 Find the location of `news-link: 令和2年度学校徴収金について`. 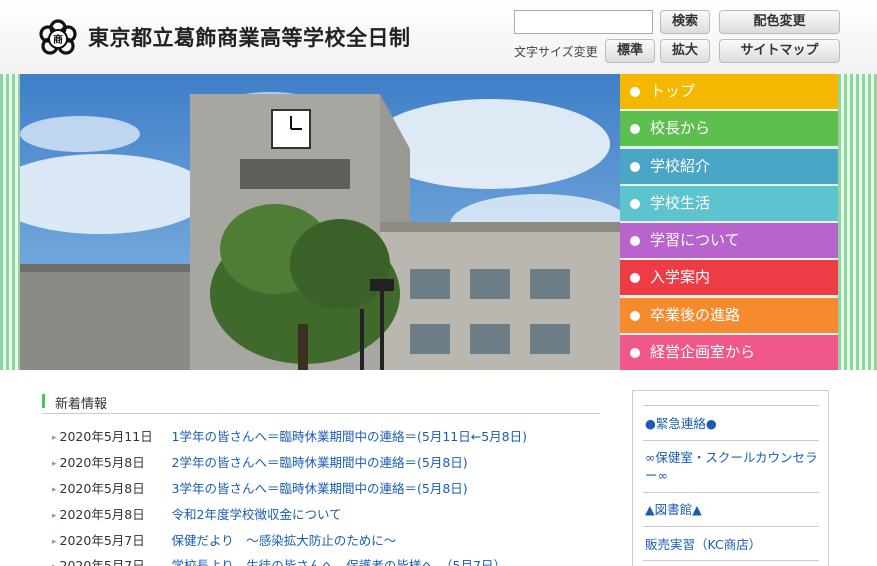

news-link: 令和2年度学校徴収金について is located at coordinates (257, 514).